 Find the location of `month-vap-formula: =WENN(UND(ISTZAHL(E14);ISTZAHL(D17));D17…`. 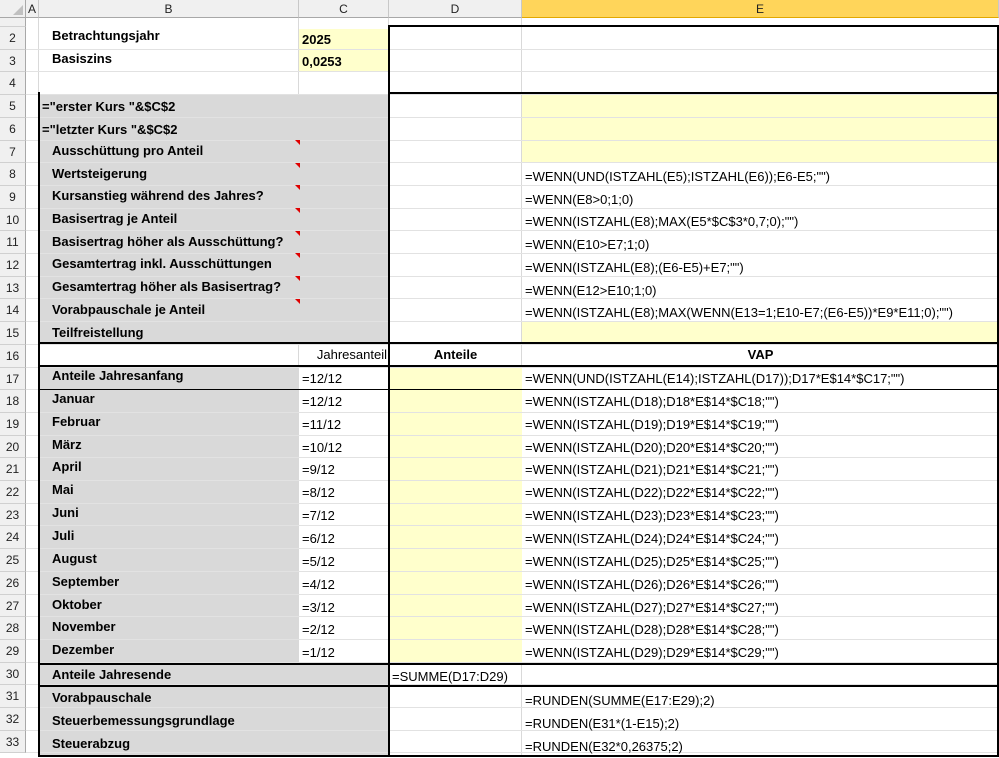

month-vap-formula: =WENN(UND(ISTZAHL(E14);ISTZAHL(D17));D17… is located at coordinates (714, 379).